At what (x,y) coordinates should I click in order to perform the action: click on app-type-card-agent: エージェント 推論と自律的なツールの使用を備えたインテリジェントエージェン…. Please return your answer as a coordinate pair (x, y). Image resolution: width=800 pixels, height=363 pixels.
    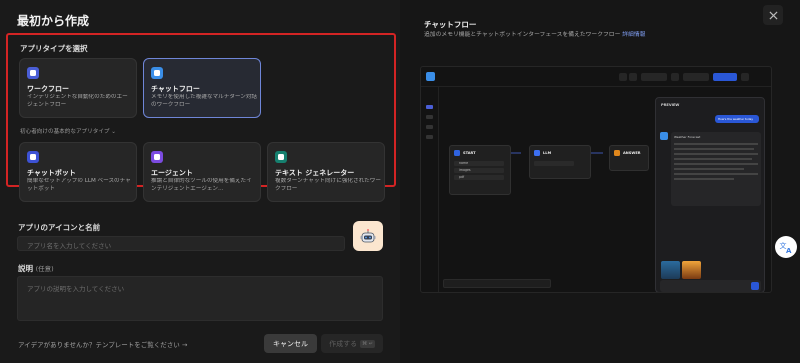
    Looking at the image, I should click on (202, 172).